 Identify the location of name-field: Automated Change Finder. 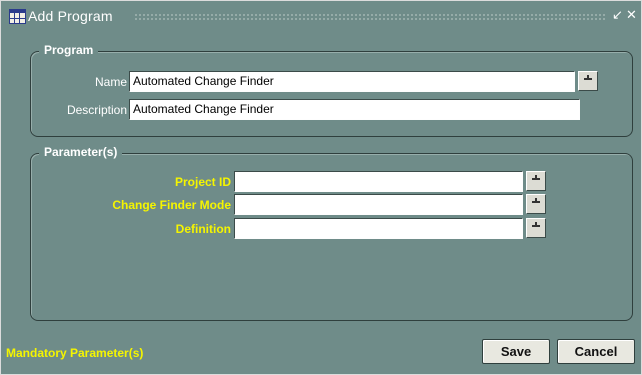
(352, 81).